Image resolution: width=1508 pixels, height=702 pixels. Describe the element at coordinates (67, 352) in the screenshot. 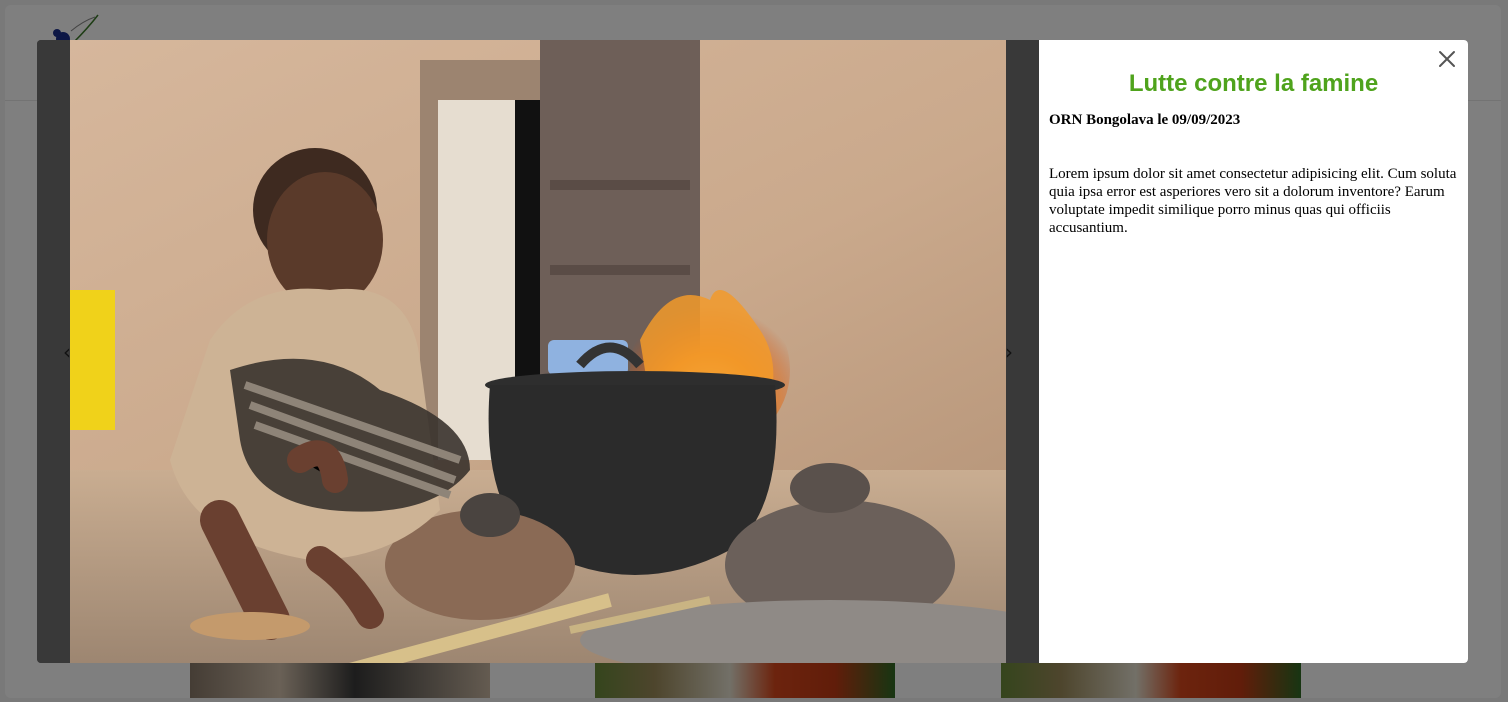

I see `previous-arrow-button: ‹` at that location.